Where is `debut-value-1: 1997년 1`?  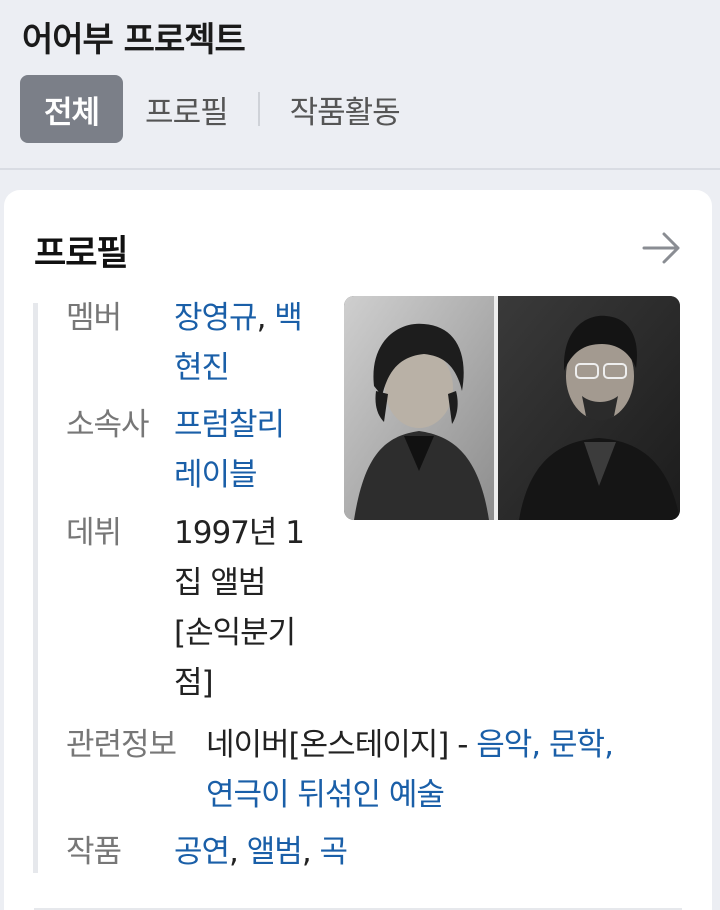
debut-value-1: 1997년 1 is located at coordinates (239, 533).